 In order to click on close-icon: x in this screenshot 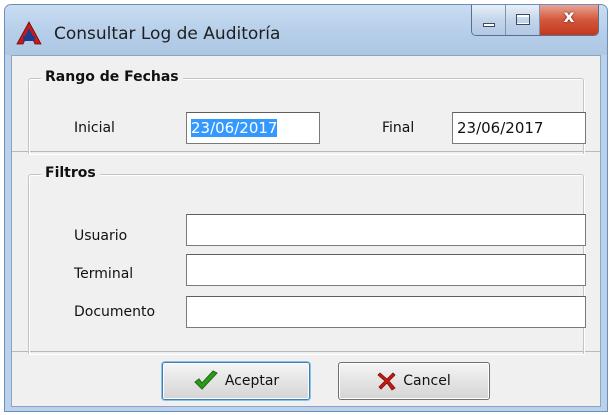, I will do `click(569, 17)`.